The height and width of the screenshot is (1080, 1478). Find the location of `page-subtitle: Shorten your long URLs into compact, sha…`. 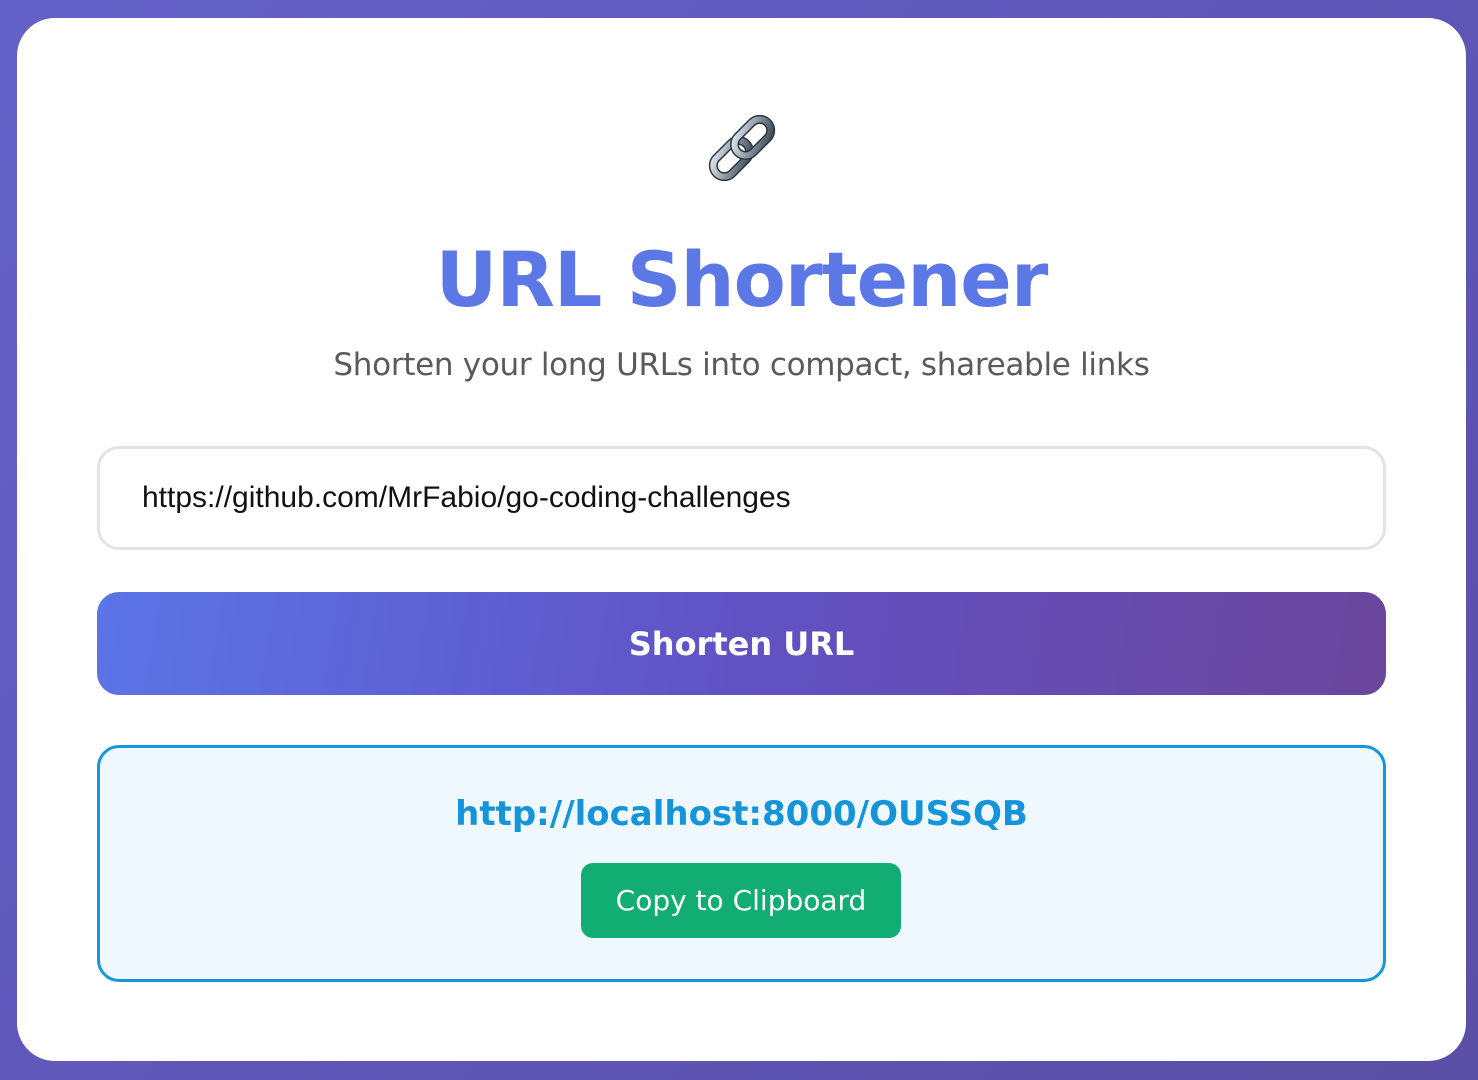

page-subtitle: Shorten your long URLs into compact, sha… is located at coordinates (741, 365).